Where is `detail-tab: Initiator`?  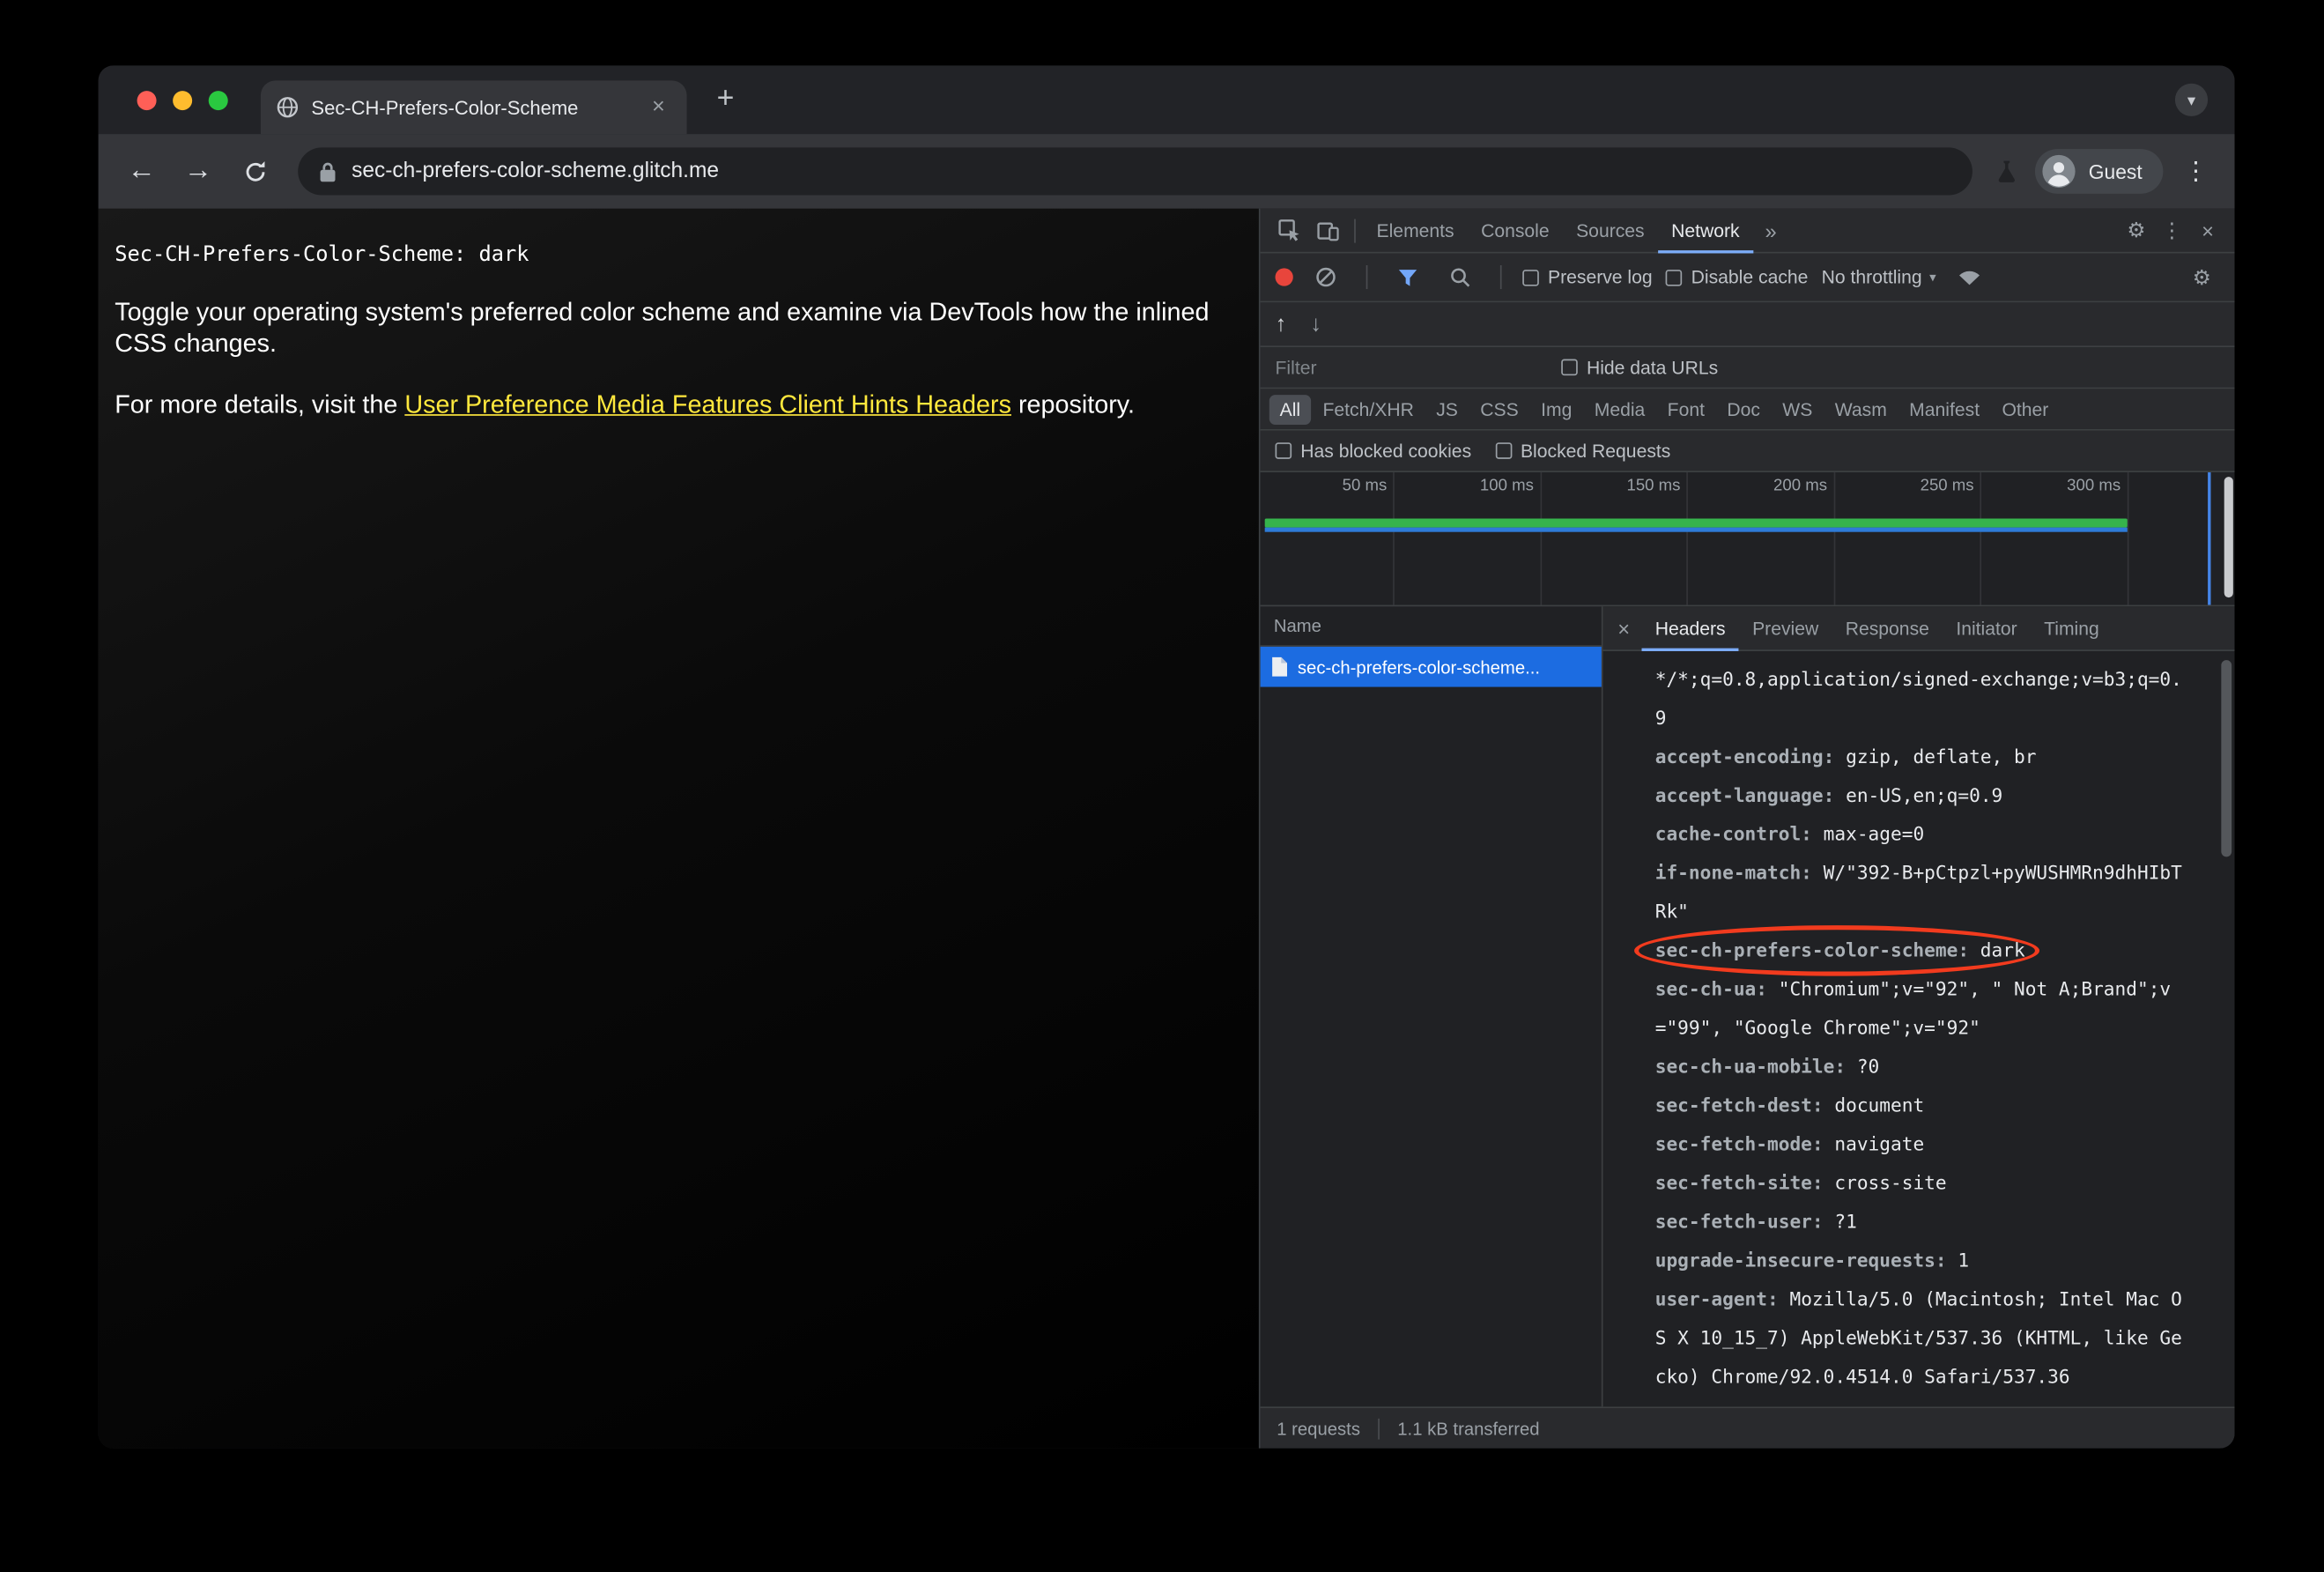 detail-tab: Initiator is located at coordinates (1987, 628).